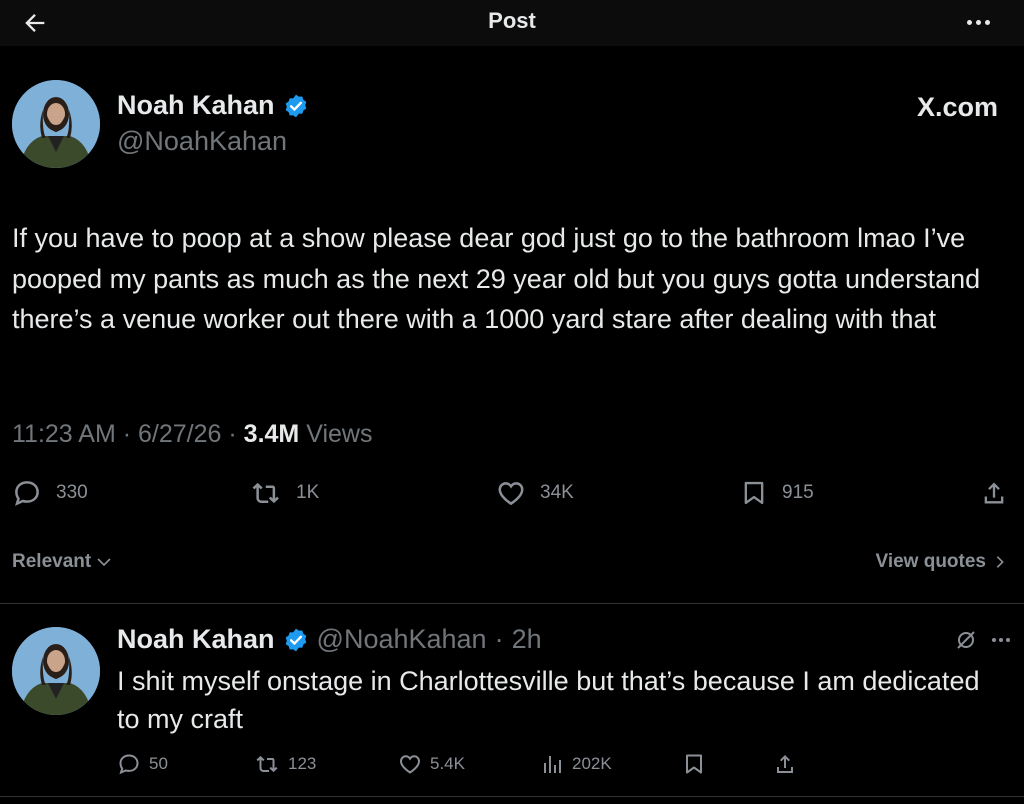 The image size is (1024, 804). I want to click on post-action-bar: 330 1K 34K 915, so click(512, 494).